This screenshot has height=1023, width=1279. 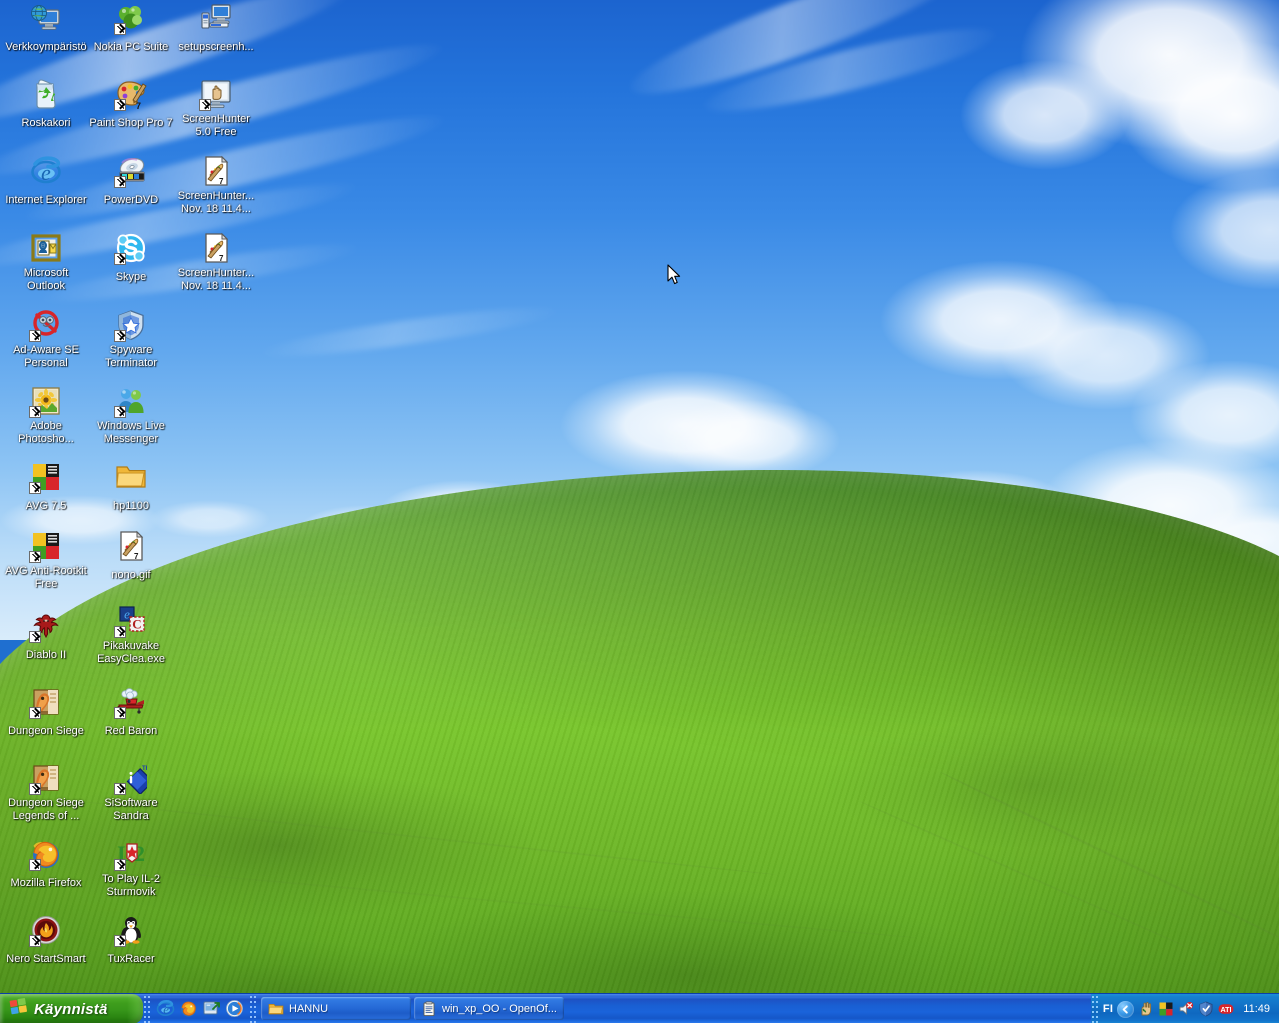 What do you see at coordinates (131, 652) in the screenshot?
I see `desktop-icon-label: Pikakuvake EasyClea.exe` at bounding box center [131, 652].